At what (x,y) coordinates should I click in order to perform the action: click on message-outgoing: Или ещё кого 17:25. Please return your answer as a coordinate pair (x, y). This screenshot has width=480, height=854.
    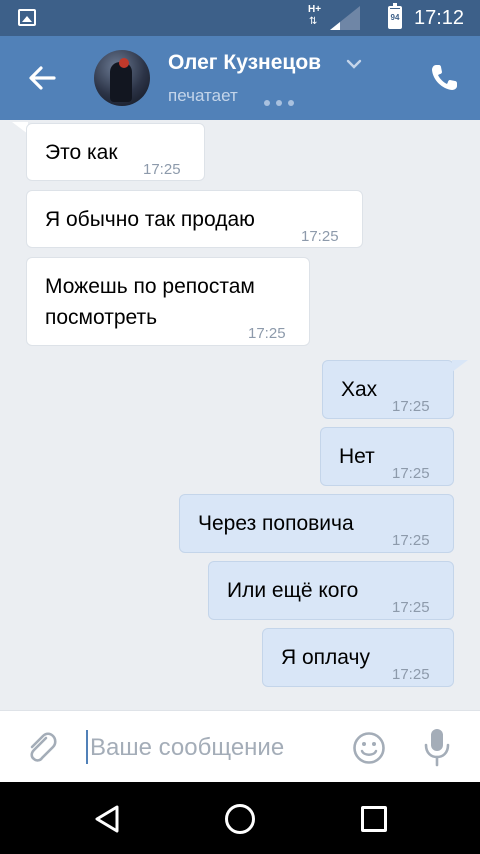
    Looking at the image, I should click on (331, 590).